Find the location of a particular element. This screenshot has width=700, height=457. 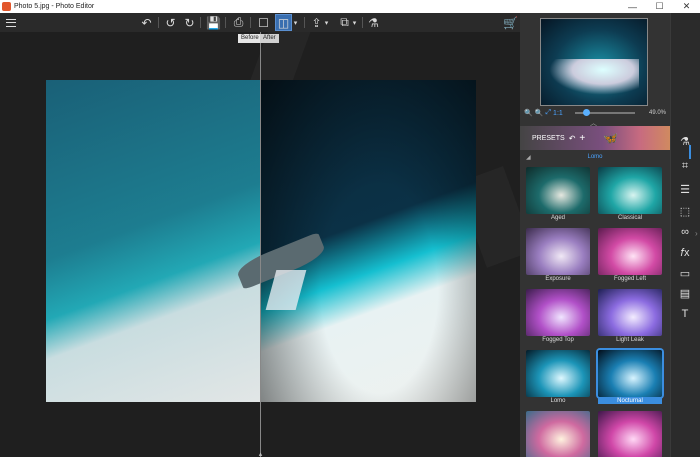

preset-lomo: Lomo is located at coordinates (558, 379).